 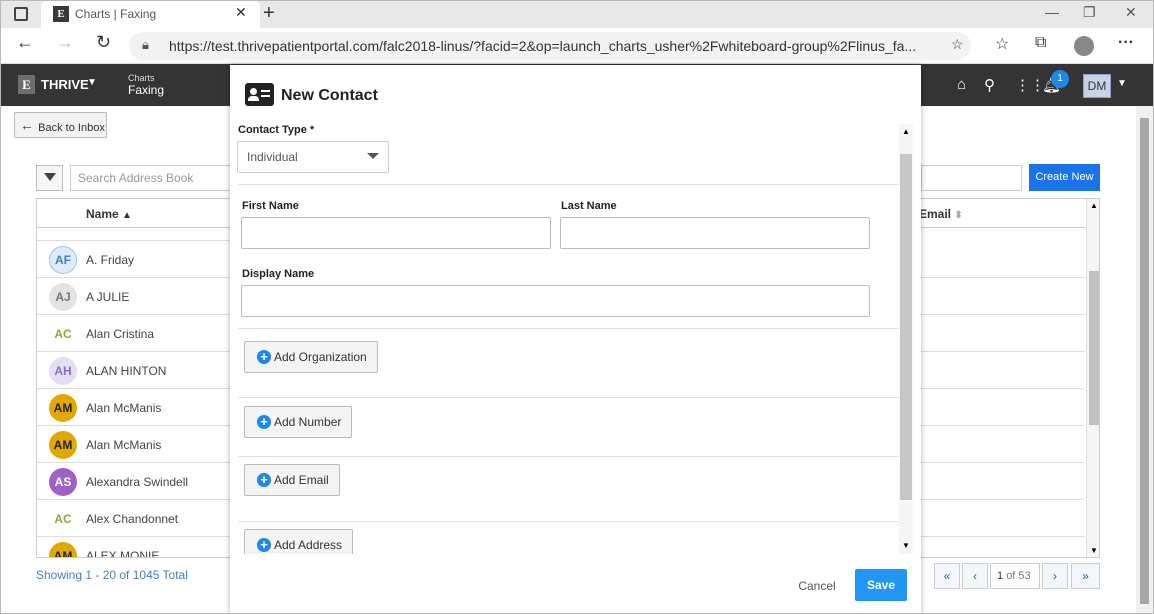 I want to click on modal-scroll-thumb, so click(x=906, y=327).